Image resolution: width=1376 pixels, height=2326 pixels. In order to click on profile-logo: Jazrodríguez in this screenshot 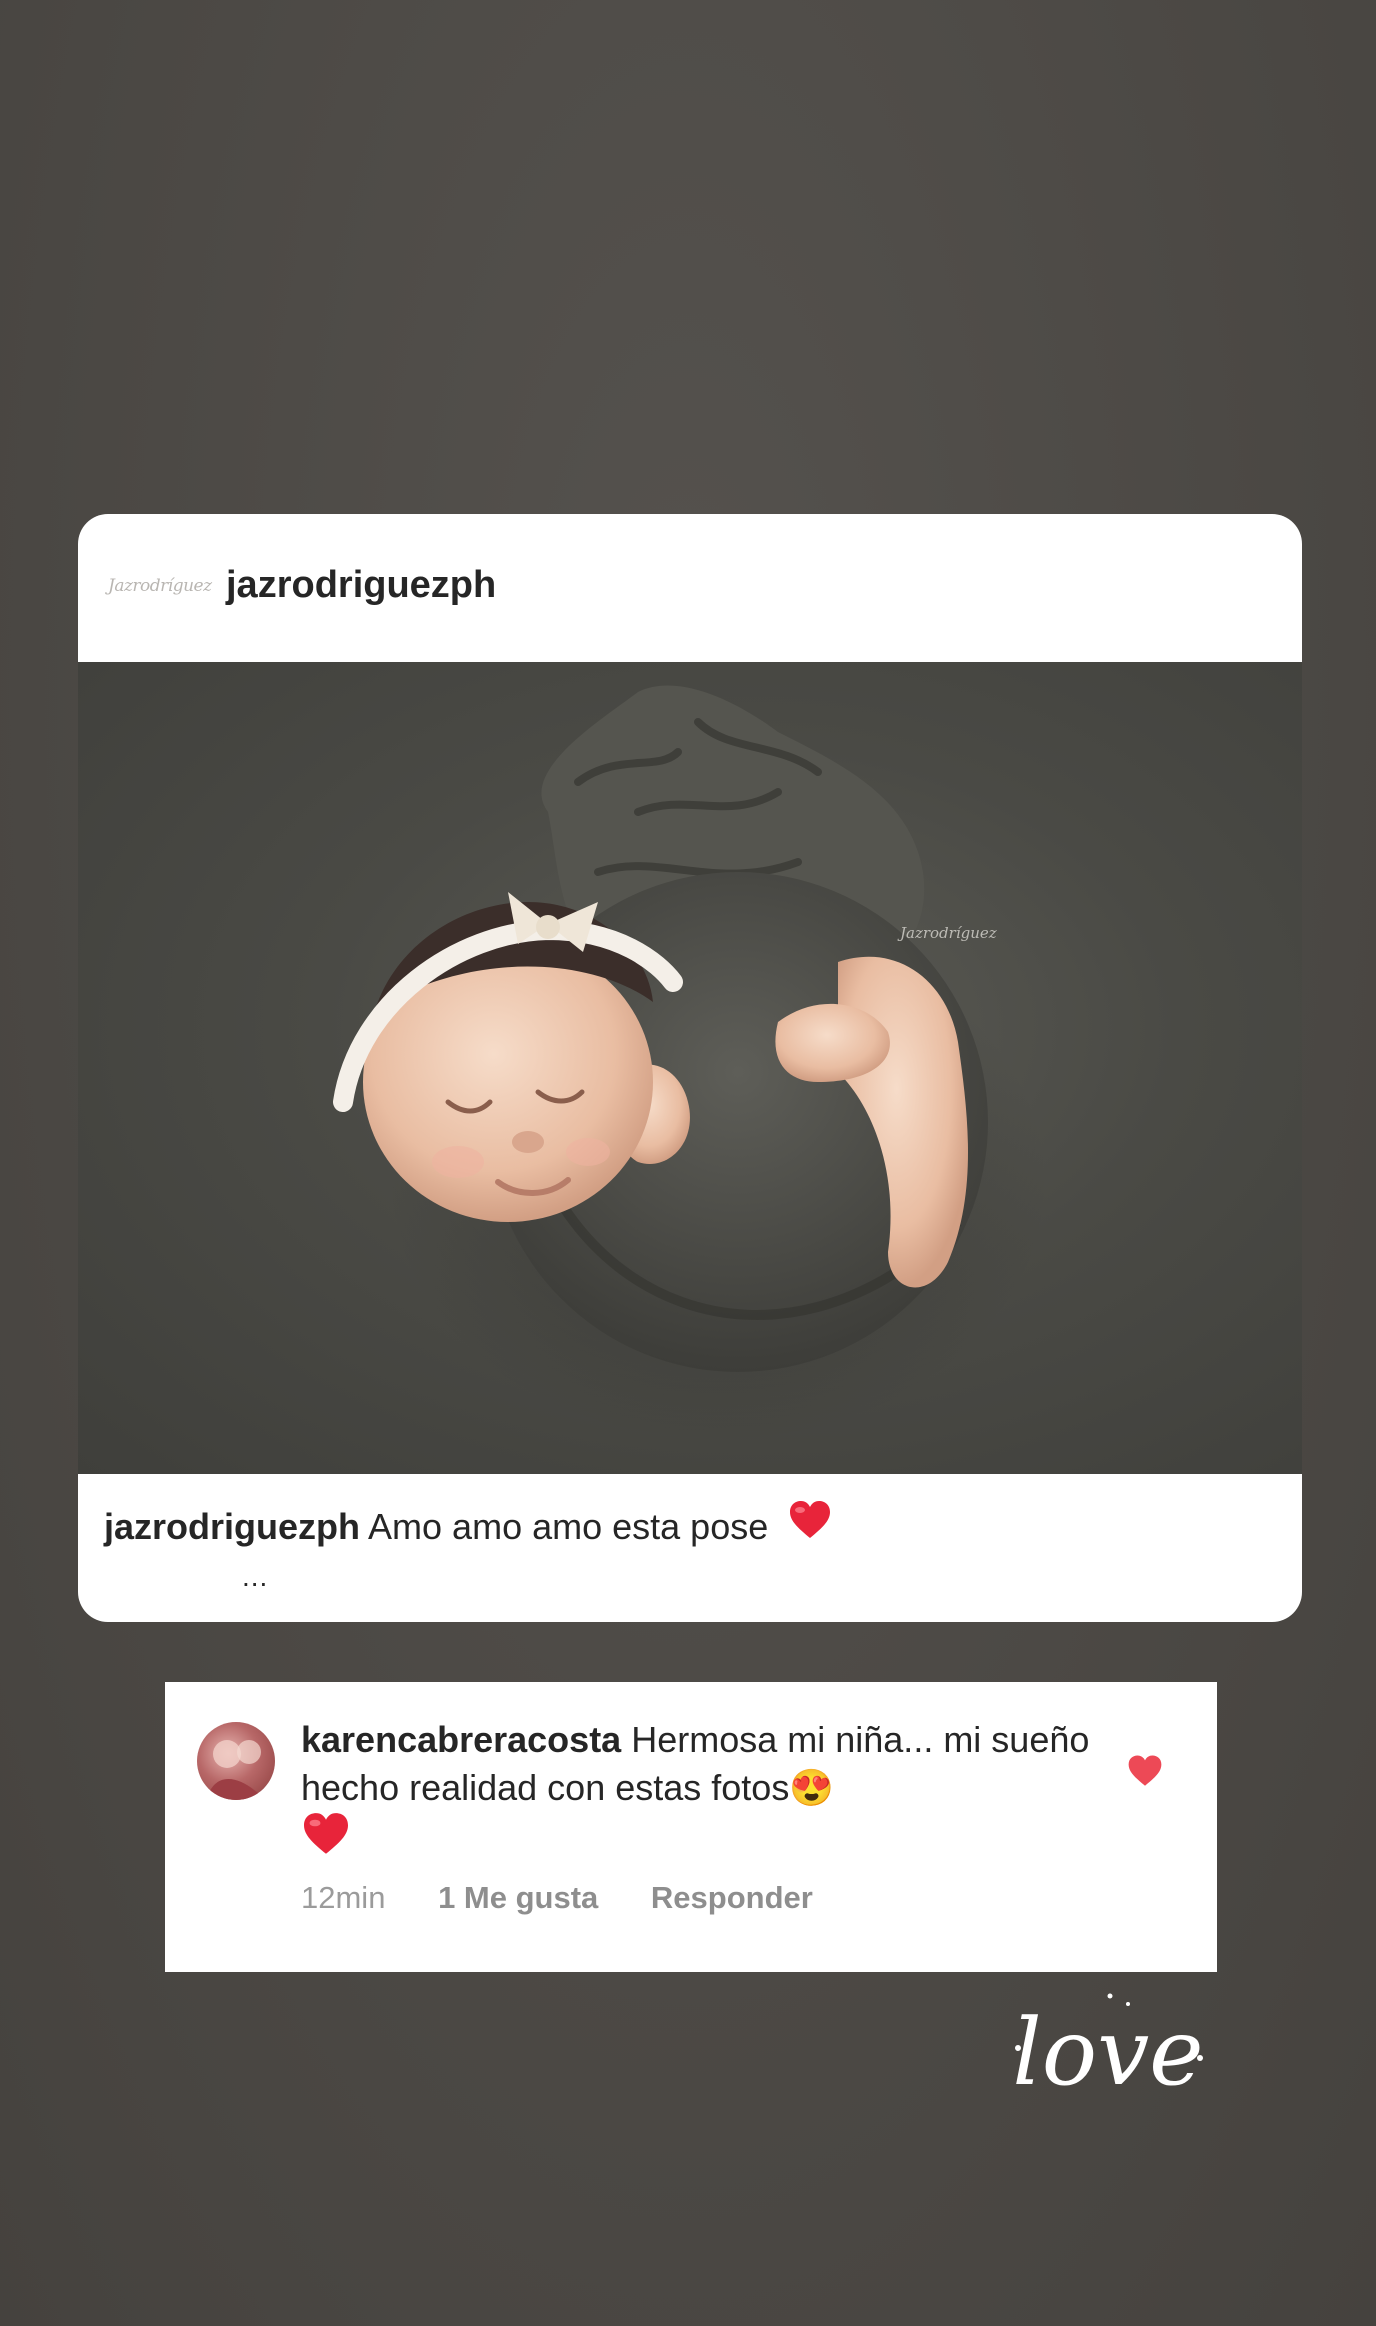, I will do `click(160, 586)`.